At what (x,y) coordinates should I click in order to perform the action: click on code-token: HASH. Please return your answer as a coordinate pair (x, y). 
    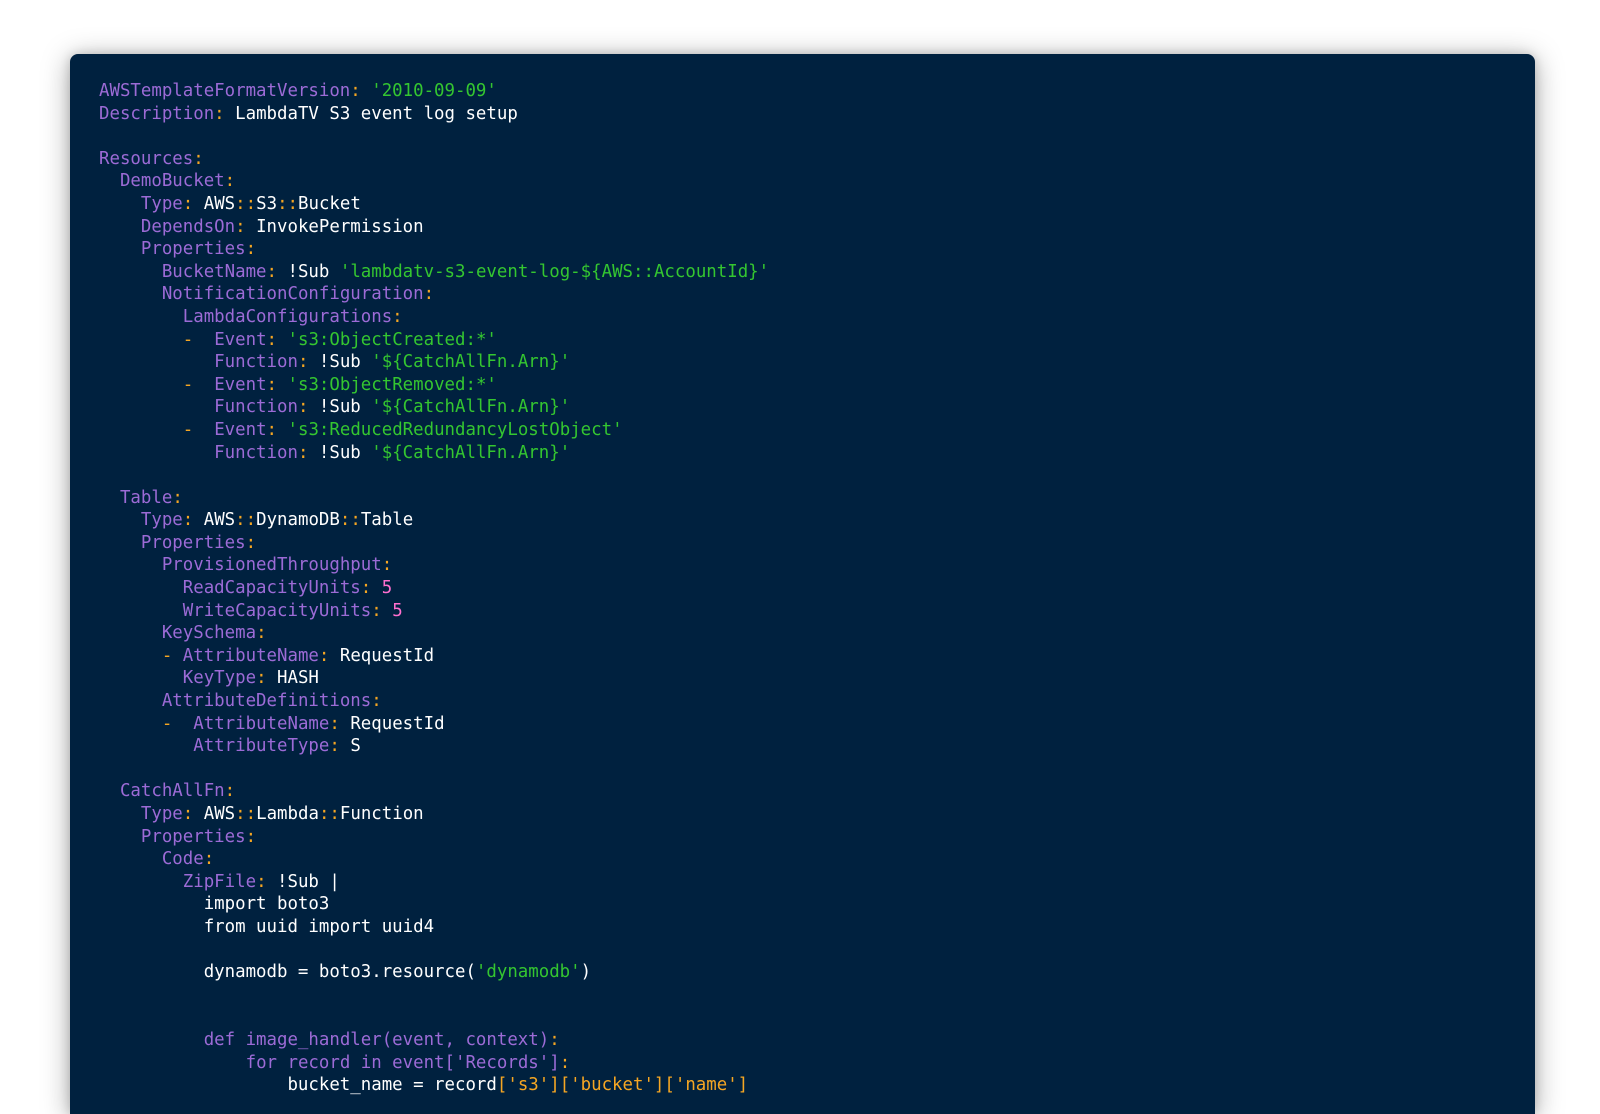
    Looking at the image, I should click on (298, 678).